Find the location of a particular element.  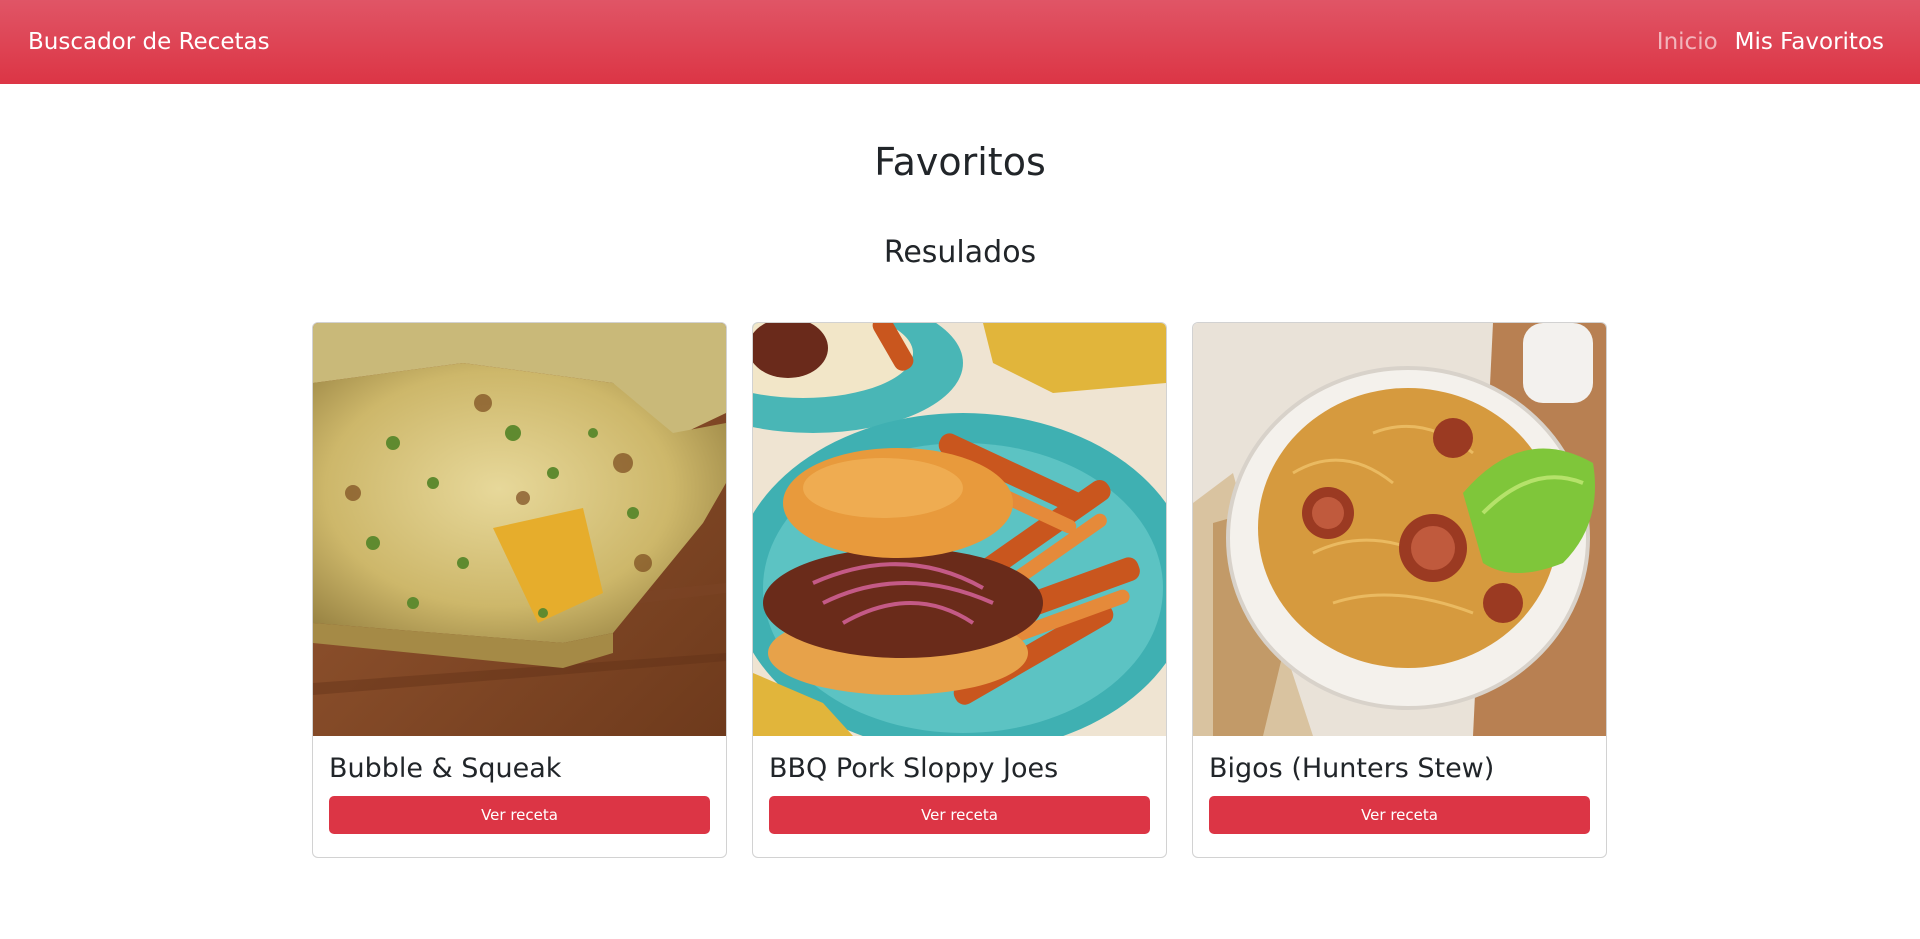

card-body: Bigos (Hunters Stew) Ver receta is located at coordinates (1399, 793).